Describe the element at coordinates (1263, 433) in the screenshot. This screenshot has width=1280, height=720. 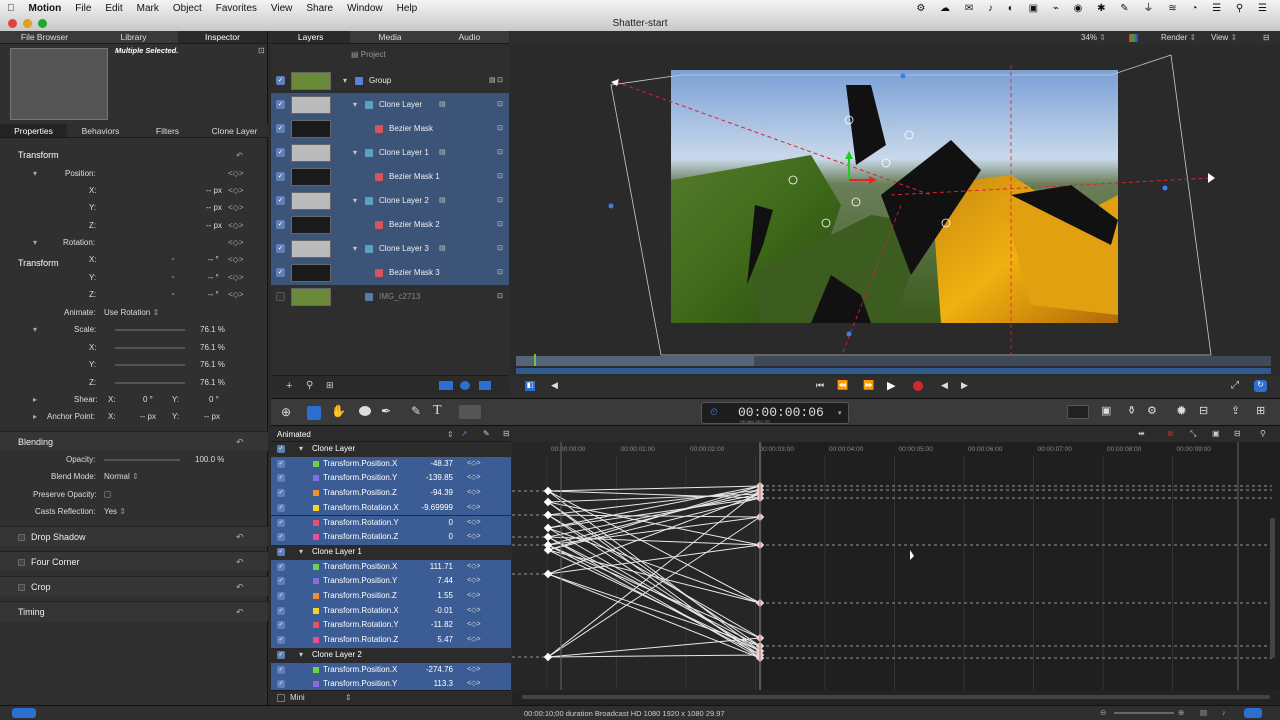
I see `zoom-icon: ⚲` at that location.